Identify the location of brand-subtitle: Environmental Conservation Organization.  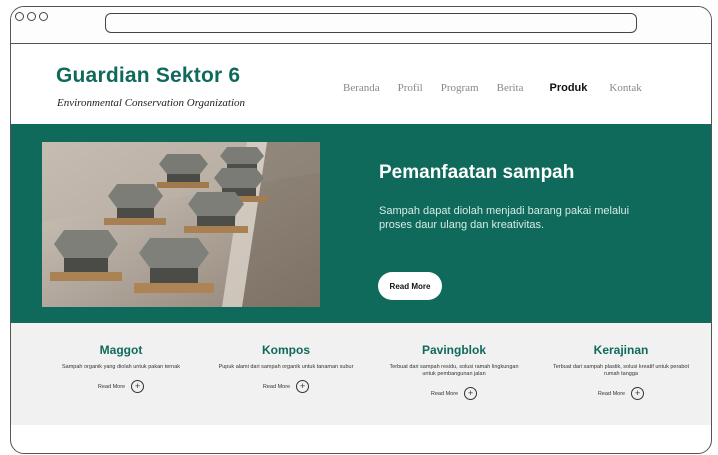
(151, 103).